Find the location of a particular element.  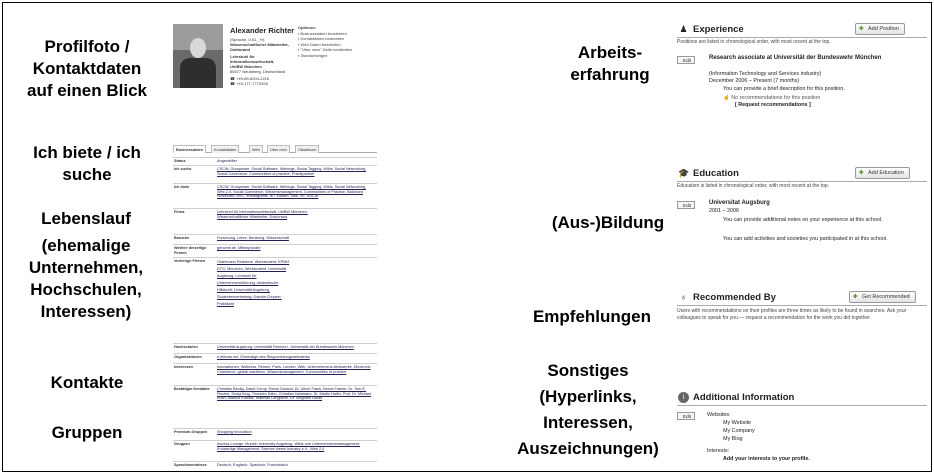

info-line: Doktorand is located at coordinates (240, 49).